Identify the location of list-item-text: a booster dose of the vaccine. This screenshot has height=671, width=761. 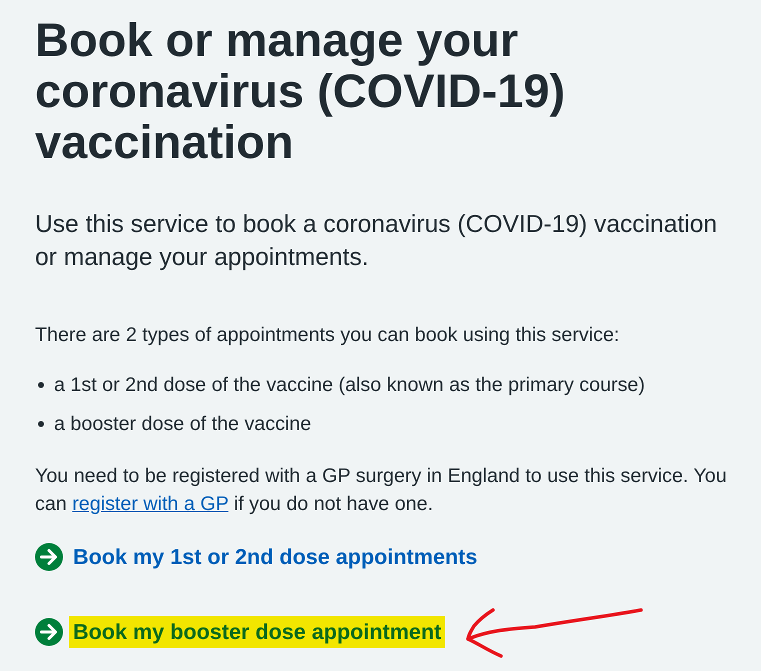
(183, 424).